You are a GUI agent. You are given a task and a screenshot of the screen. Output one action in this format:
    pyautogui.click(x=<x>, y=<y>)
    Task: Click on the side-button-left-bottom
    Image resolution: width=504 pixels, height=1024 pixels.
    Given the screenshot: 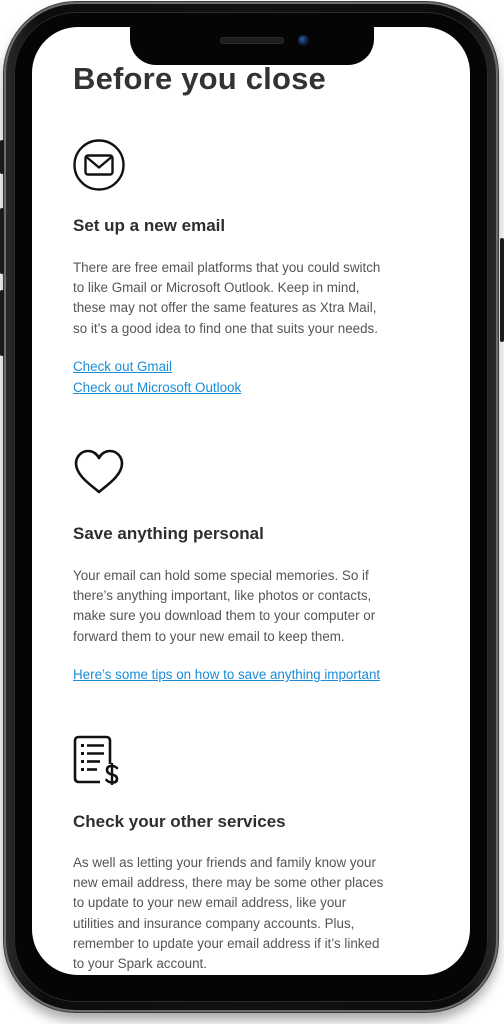 What is the action you would take?
    pyautogui.click(x=2, y=323)
    